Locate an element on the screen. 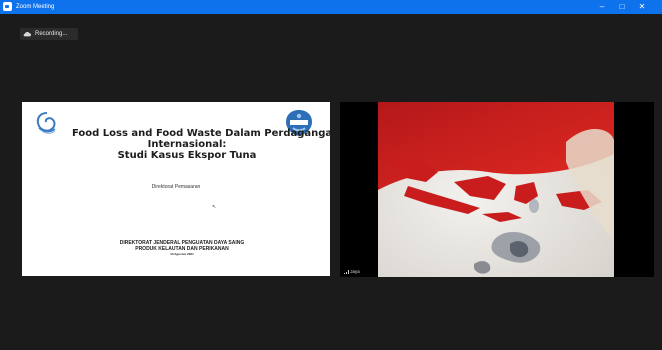 This screenshot has height=350, width=662. signal-bars-icon is located at coordinates (346, 271).